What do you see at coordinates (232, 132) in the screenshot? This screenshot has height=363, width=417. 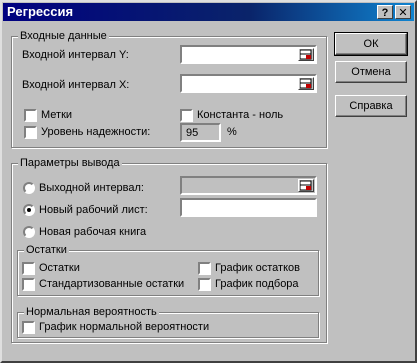 I see `percent-sign: %` at bounding box center [232, 132].